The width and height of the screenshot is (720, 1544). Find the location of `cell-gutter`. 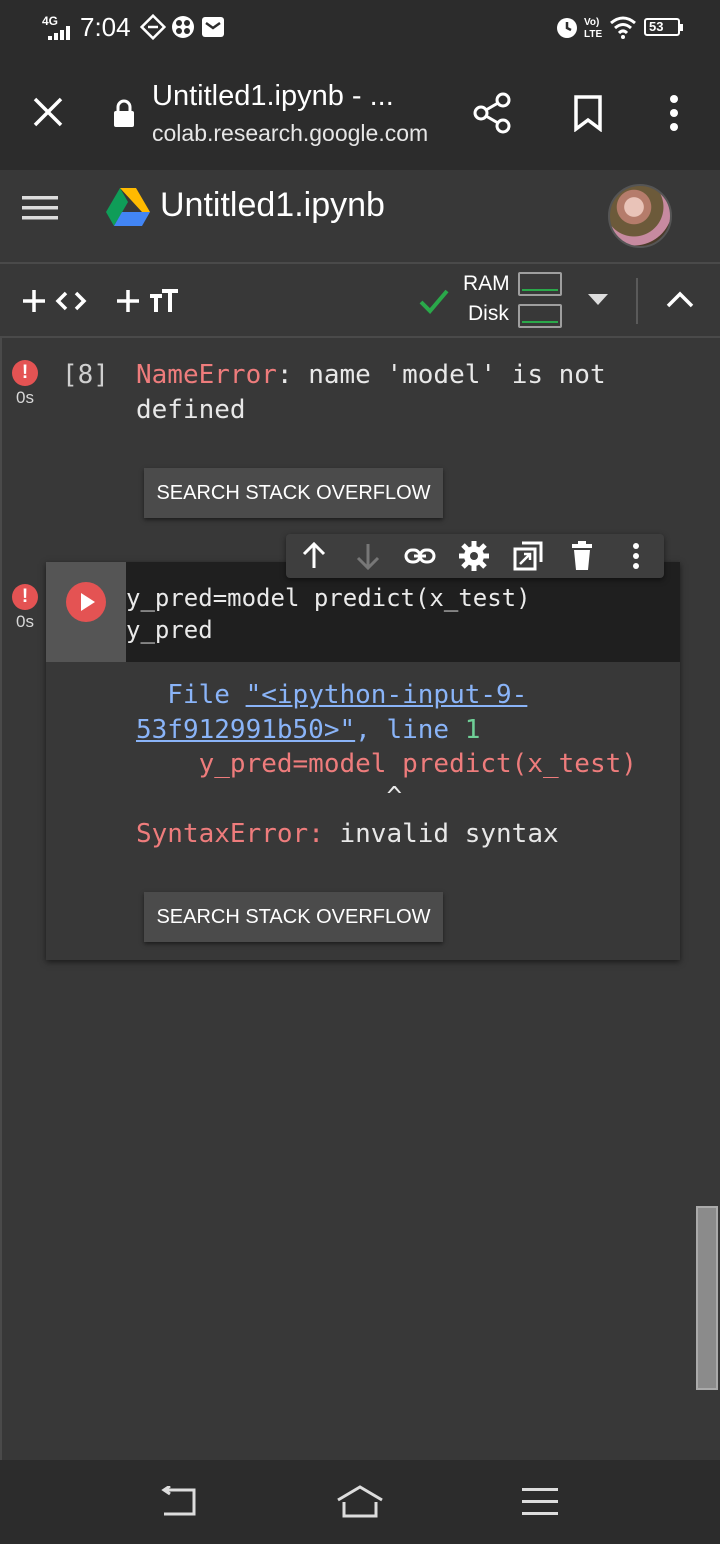

cell-gutter is located at coordinates (86, 612).